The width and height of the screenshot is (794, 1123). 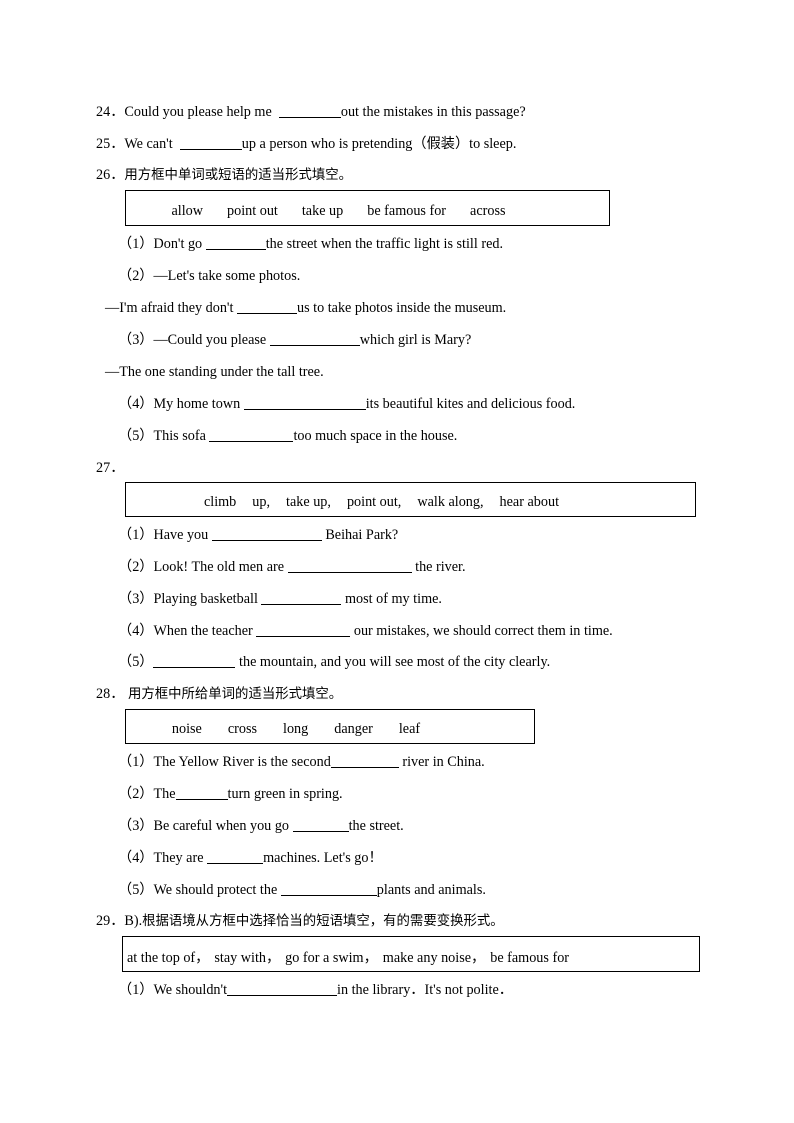 I want to click on word-box-29-item-2: go for a swim，, so click(x=331, y=958).